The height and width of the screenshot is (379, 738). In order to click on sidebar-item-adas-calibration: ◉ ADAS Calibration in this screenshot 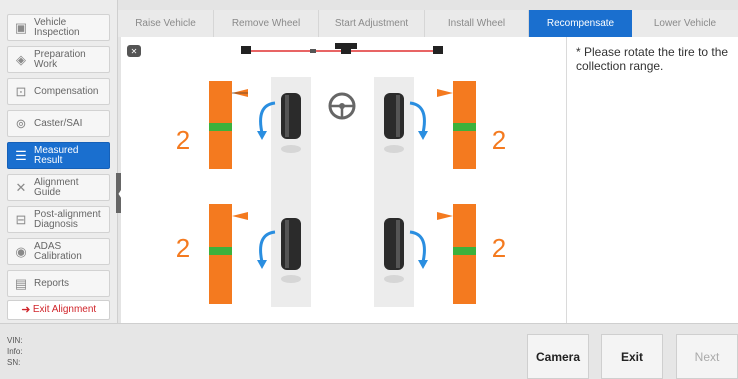, I will do `click(58, 251)`.